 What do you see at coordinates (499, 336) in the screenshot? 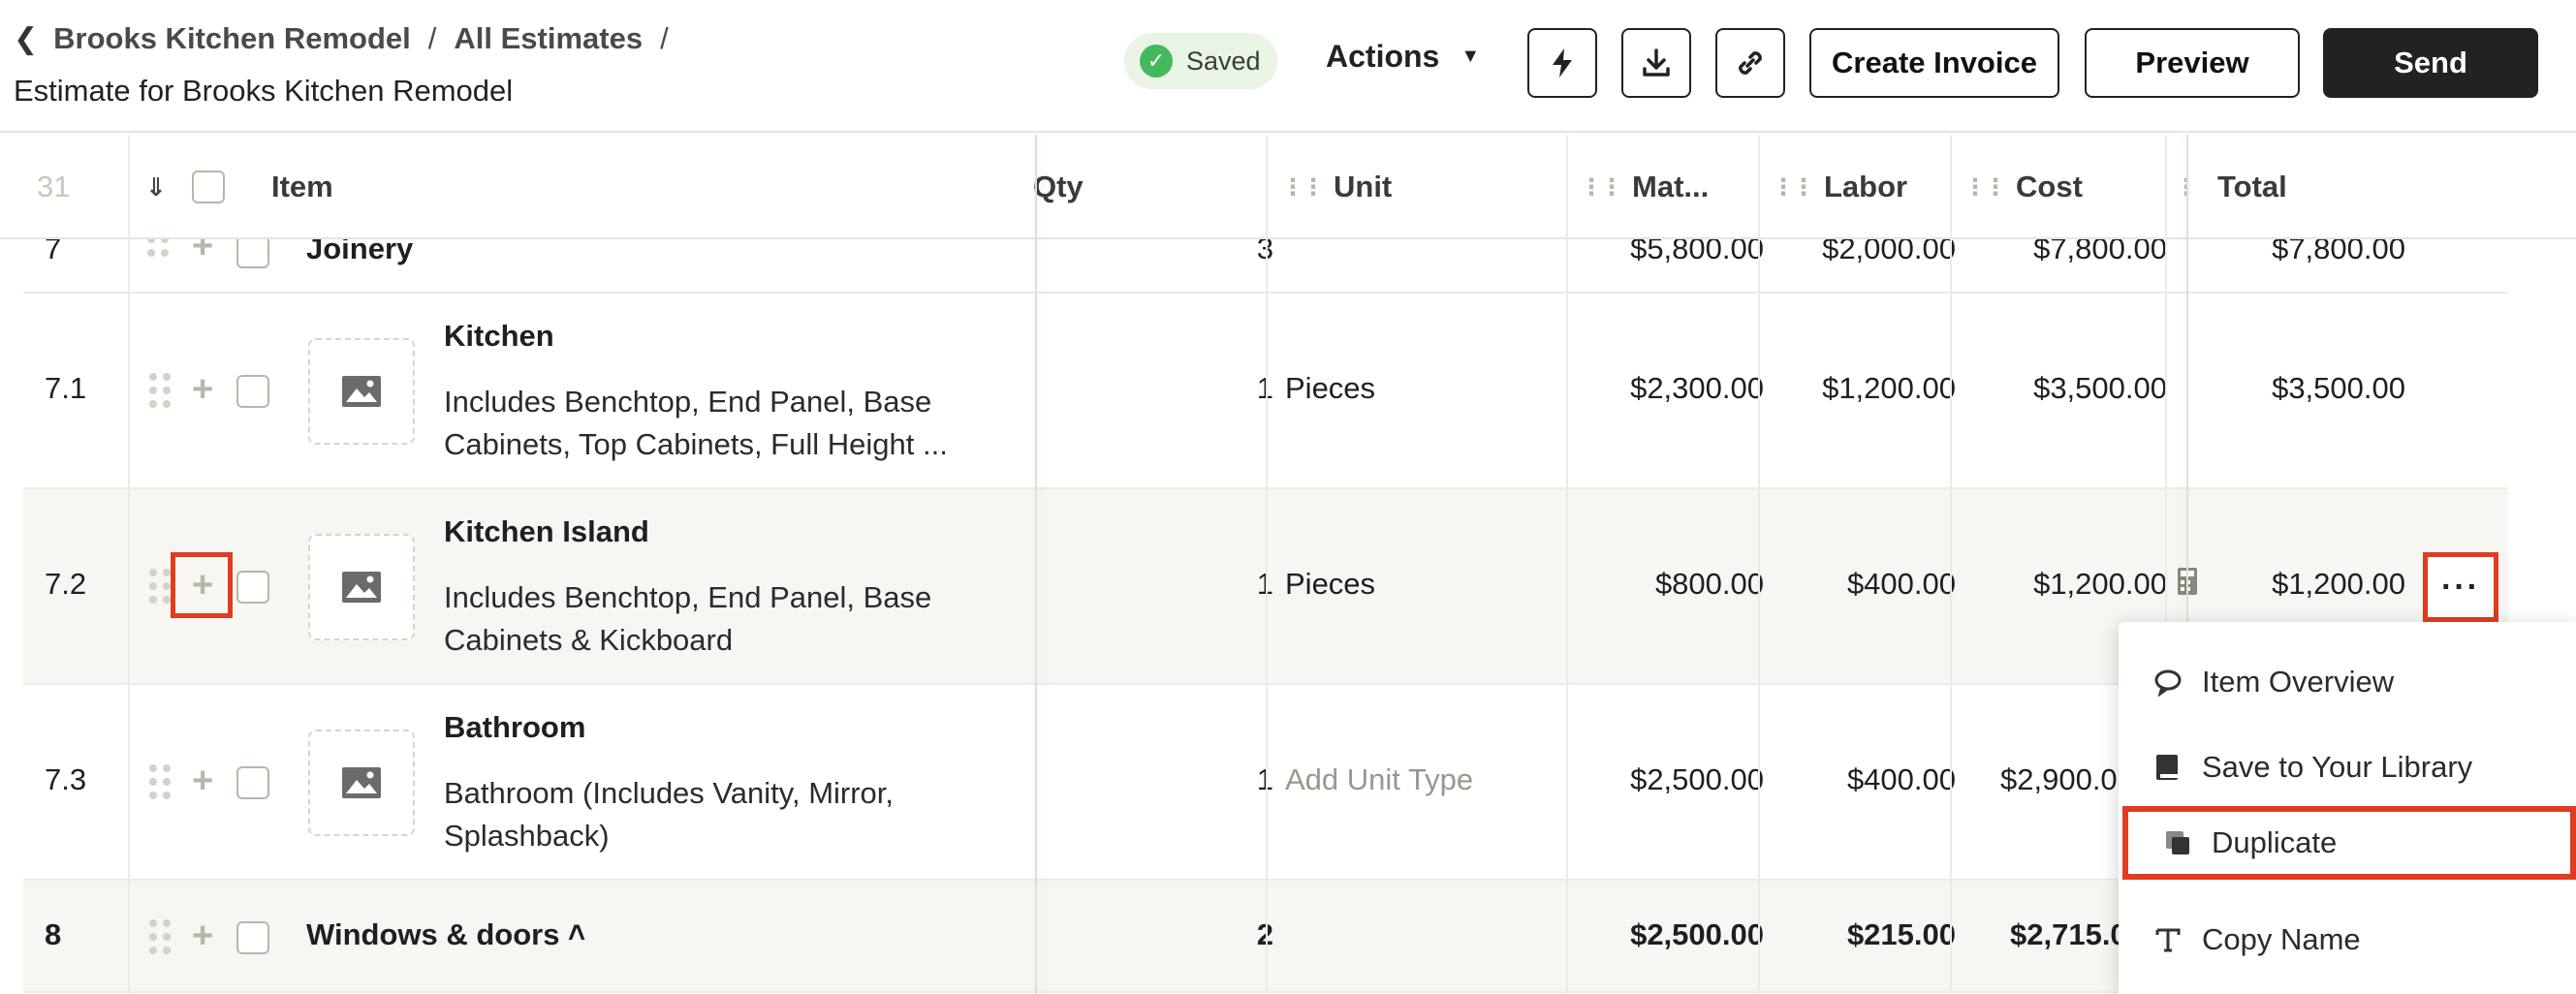
I see `item-name: Kitchen` at bounding box center [499, 336].